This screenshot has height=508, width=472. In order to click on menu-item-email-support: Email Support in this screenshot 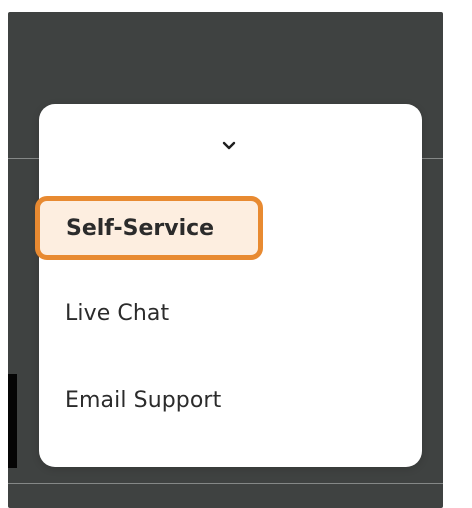, I will do `click(143, 400)`.